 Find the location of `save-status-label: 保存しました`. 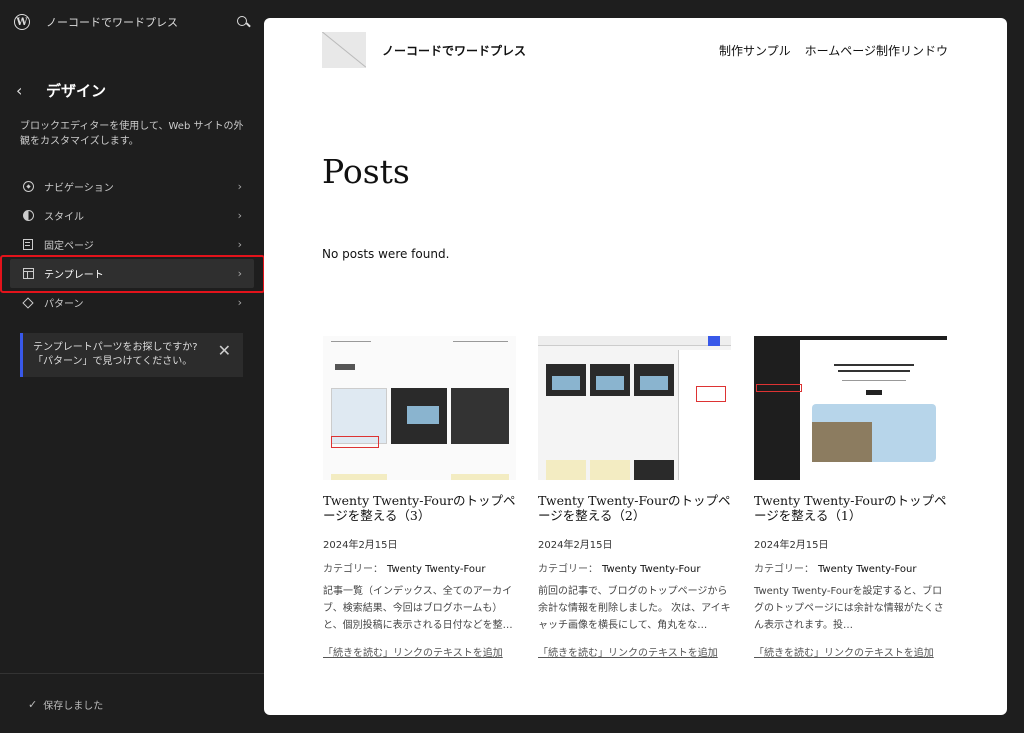

save-status-label: 保存しました is located at coordinates (73, 706).